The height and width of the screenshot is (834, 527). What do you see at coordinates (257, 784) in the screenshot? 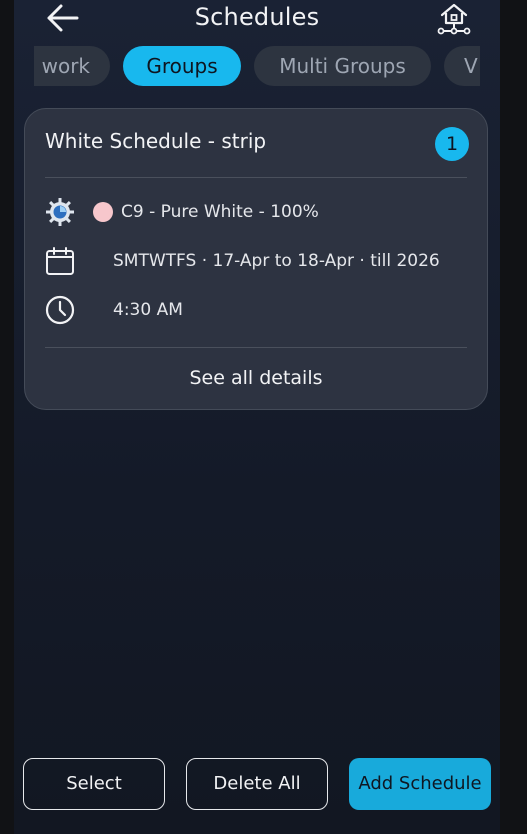
I see `delete-all-button: Delete All` at bounding box center [257, 784].